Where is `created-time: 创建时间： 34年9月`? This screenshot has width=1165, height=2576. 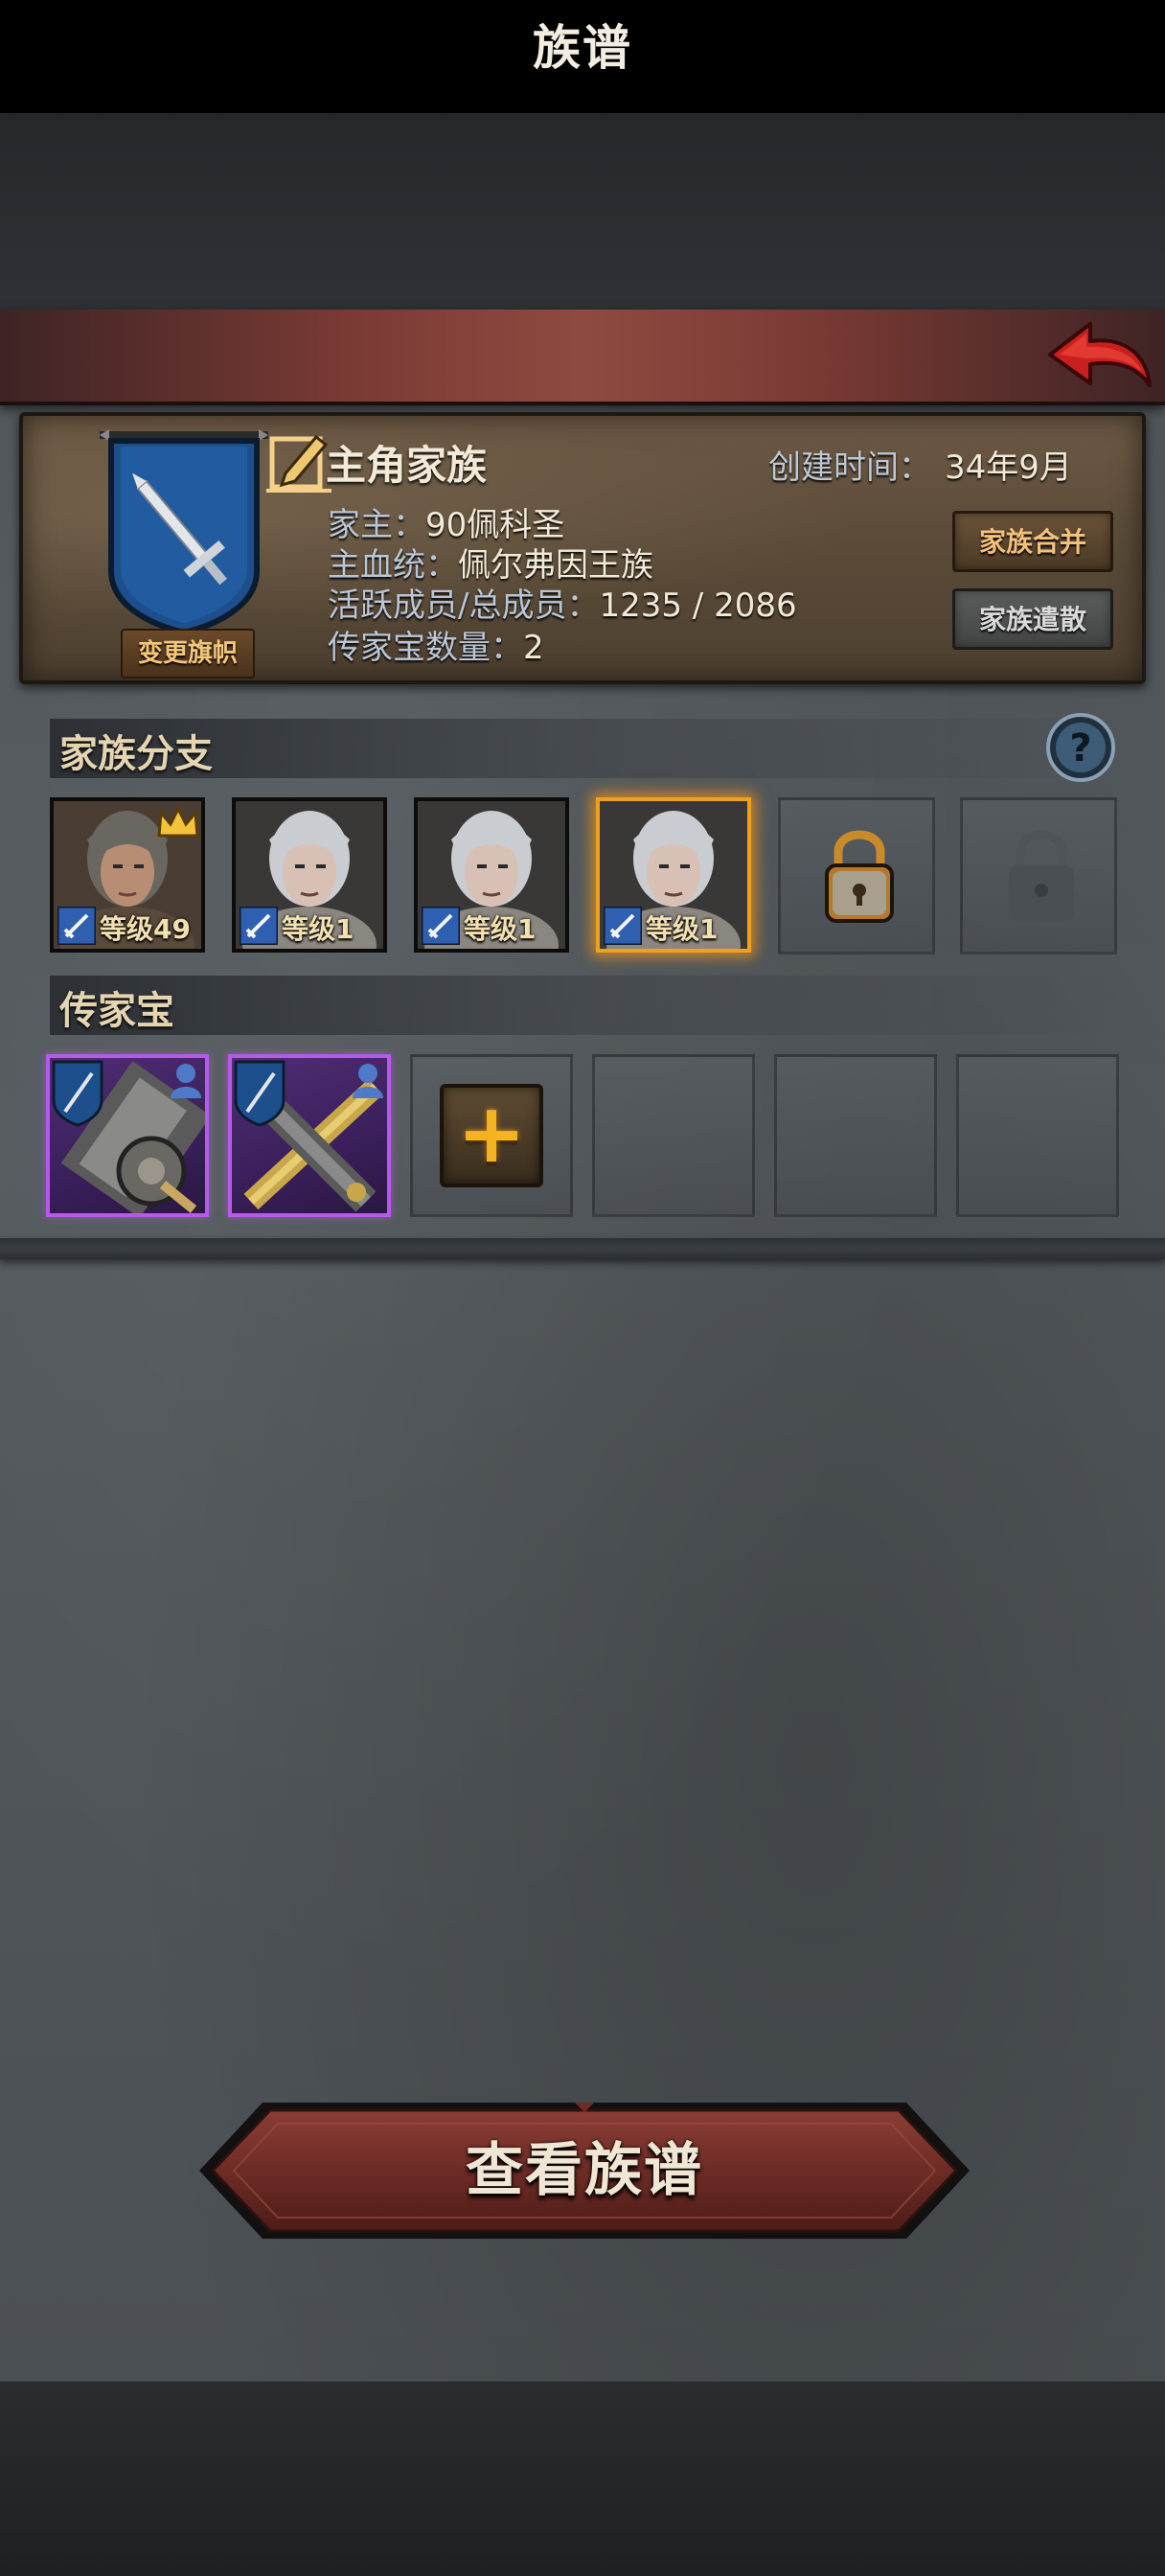
created-time: 创建时间： 34年9月 is located at coordinates (920, 464).